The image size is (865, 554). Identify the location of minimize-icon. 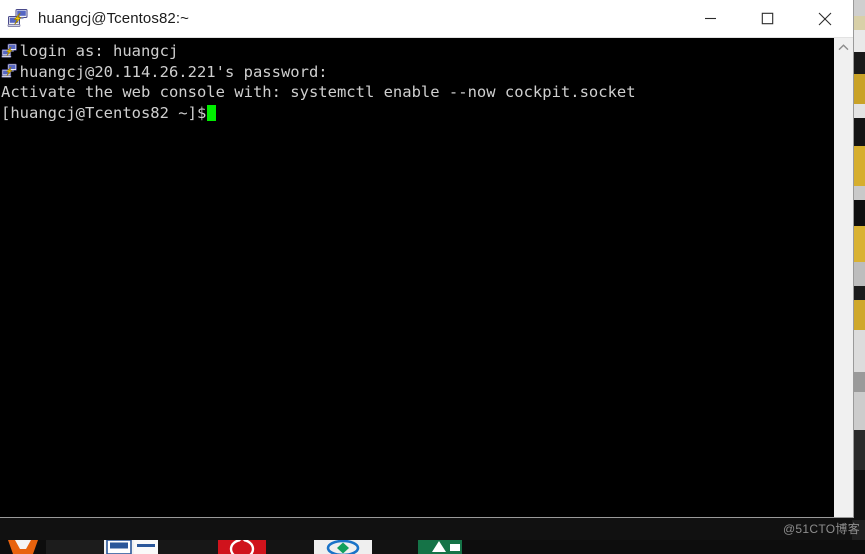
(710, 18).